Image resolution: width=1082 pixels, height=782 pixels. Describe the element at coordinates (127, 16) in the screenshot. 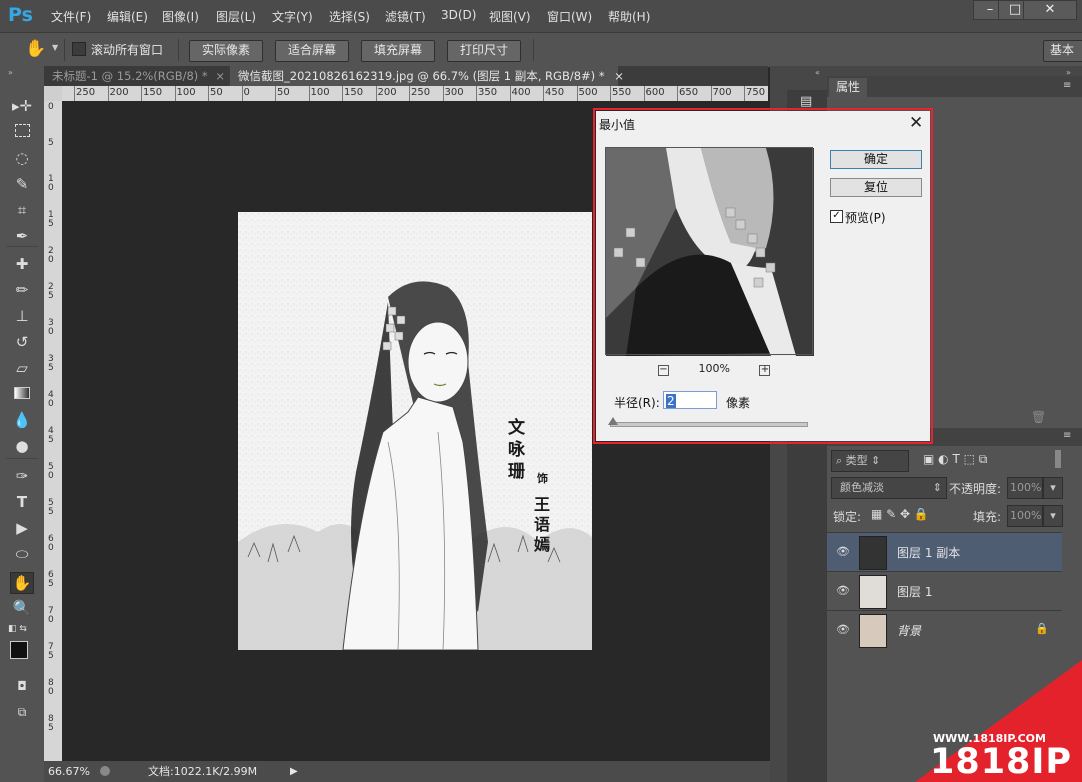

I see `menu-edit: 编辑(E)` at that location.